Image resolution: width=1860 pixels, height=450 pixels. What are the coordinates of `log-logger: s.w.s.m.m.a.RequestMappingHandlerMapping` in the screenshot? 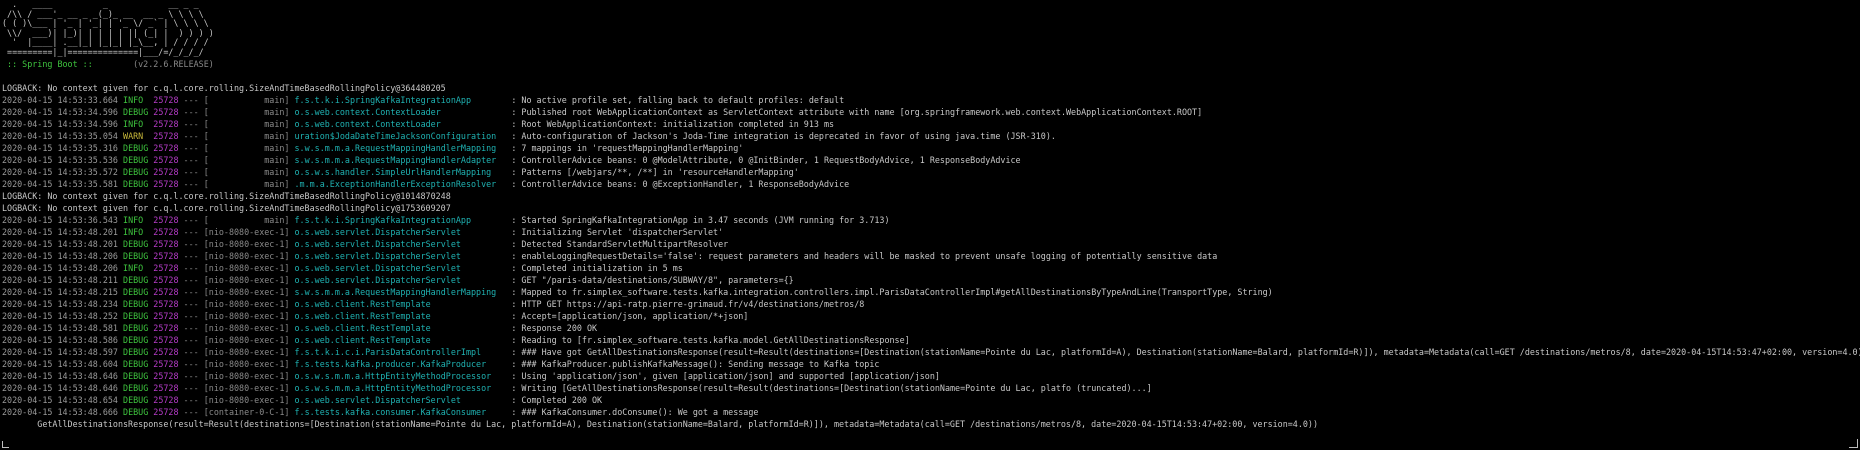 It's located at (400, 291).